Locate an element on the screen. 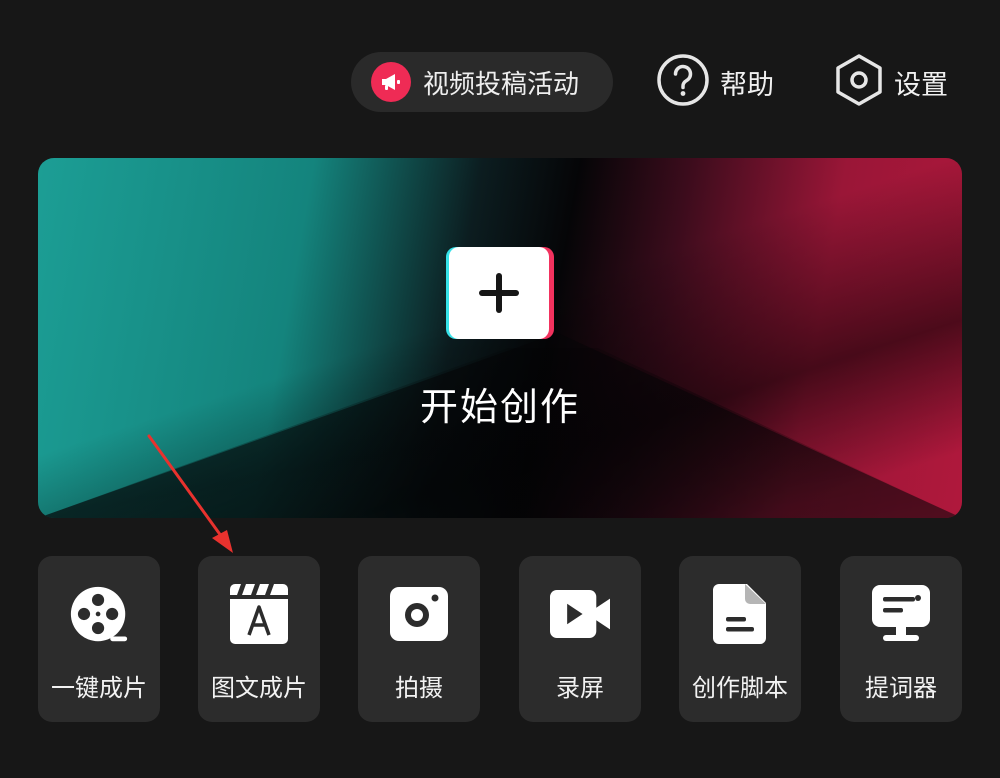 The height and width of the screenshot is (778, 1000). megaphone-icon is located at coordinates (391, 82).